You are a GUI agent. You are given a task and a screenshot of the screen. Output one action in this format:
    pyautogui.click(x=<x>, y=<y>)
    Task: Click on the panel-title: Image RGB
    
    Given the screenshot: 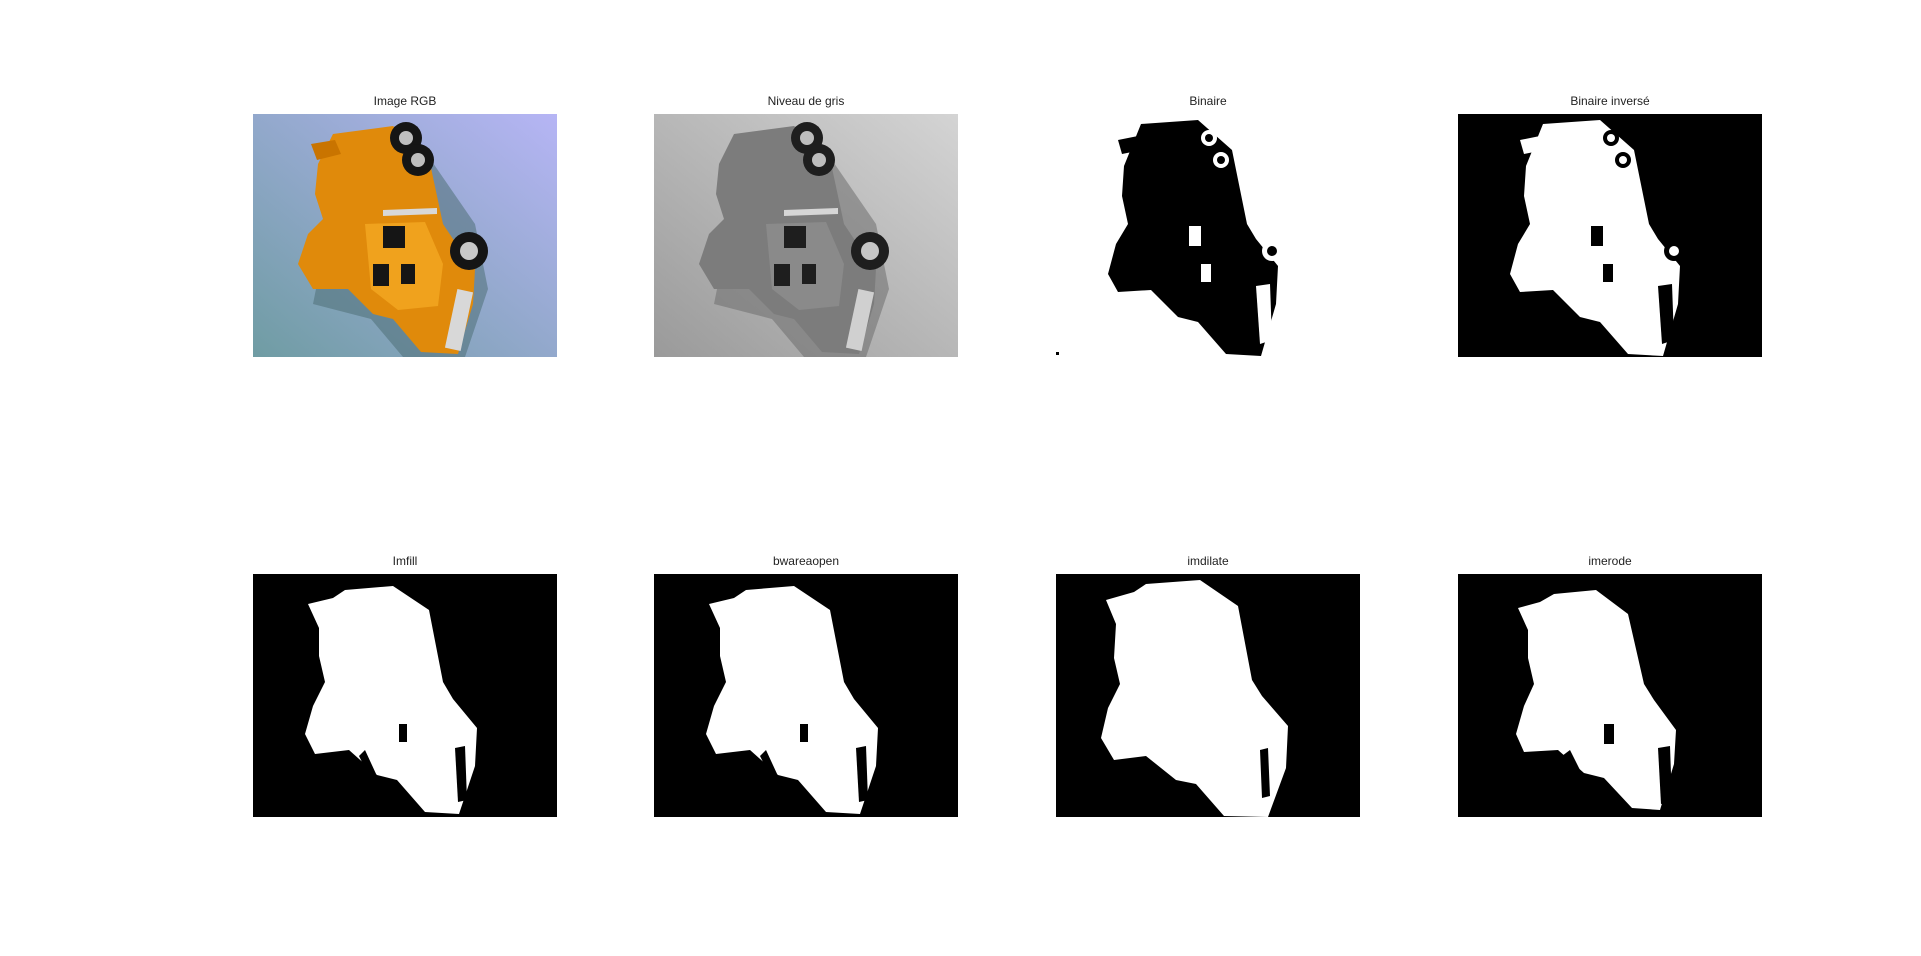 What is the action you would take?
    pyautogui.click(x=405, y=101)
    